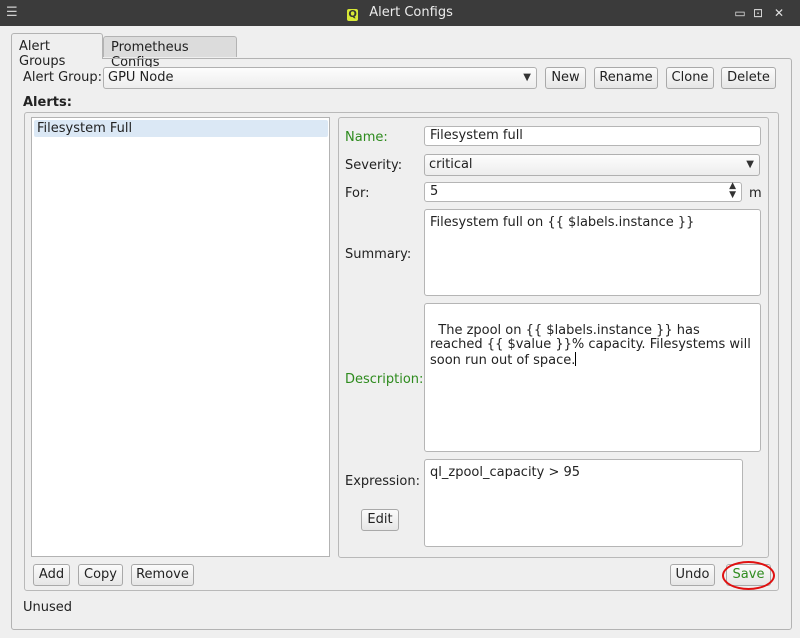  What do you see at coordinates (583, 192) in the screenshot?
I see `for-duration-spinbox: 5 ▲ ▼` at bounding box center [583, 192].